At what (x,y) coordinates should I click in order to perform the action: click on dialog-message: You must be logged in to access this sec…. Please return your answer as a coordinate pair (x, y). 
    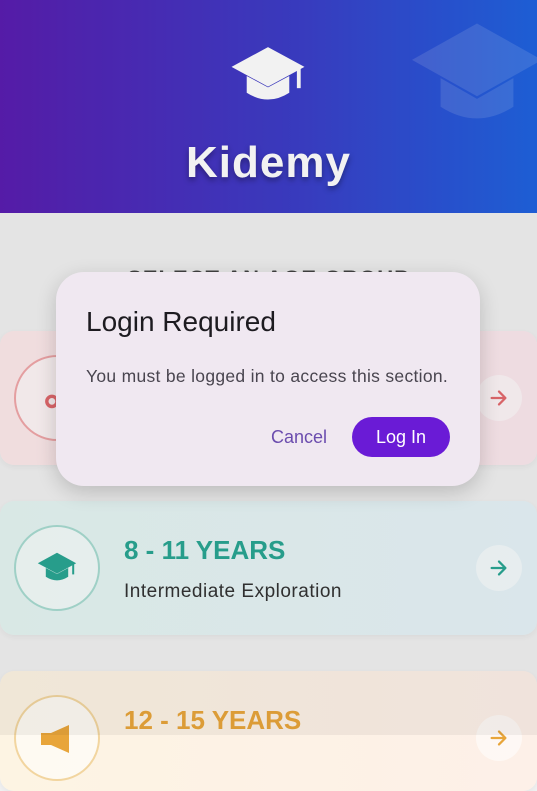
    Looking at the image, I should click on (267, 376).